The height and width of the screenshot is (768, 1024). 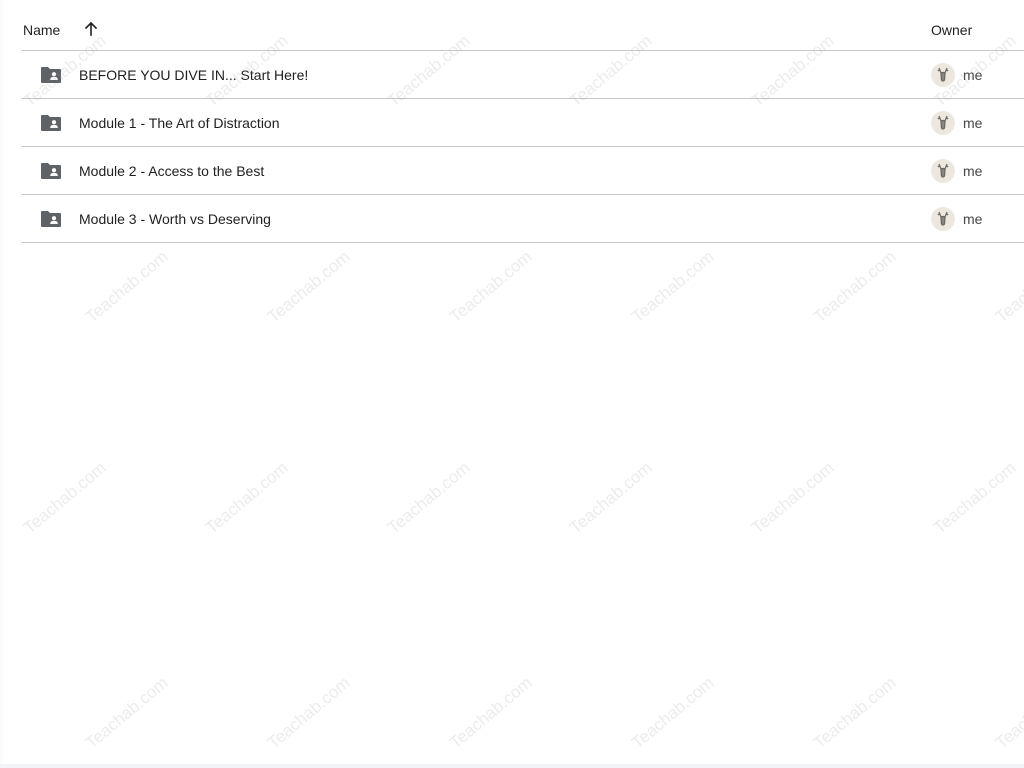 I want to click on file-name: Module 3 - Worth vs Deserving, so click(x=175, y=219).